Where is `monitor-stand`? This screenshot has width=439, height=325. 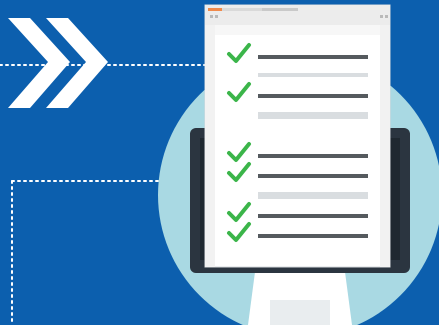
monitor-stand is located at coordinates (300, 298).